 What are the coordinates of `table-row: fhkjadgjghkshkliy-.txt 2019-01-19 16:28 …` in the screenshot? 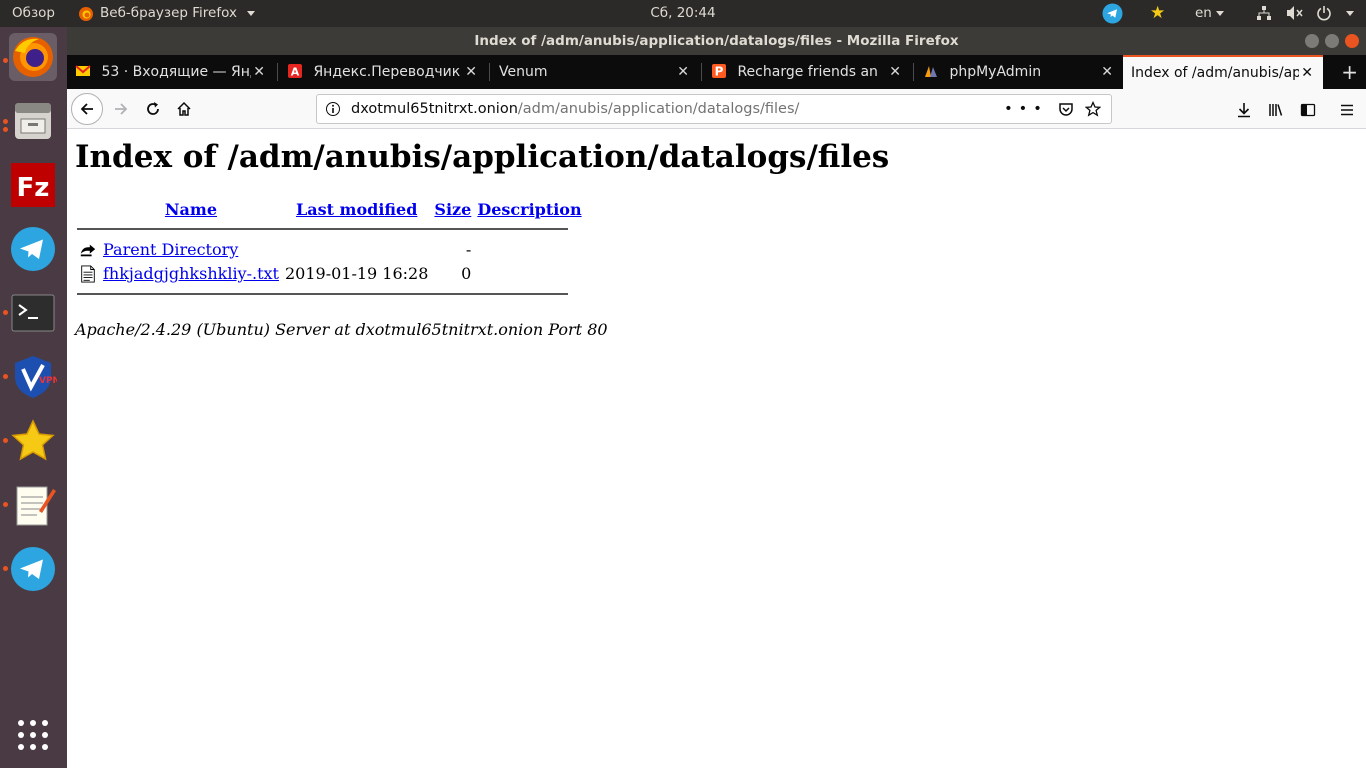 It's located at (330, 274).